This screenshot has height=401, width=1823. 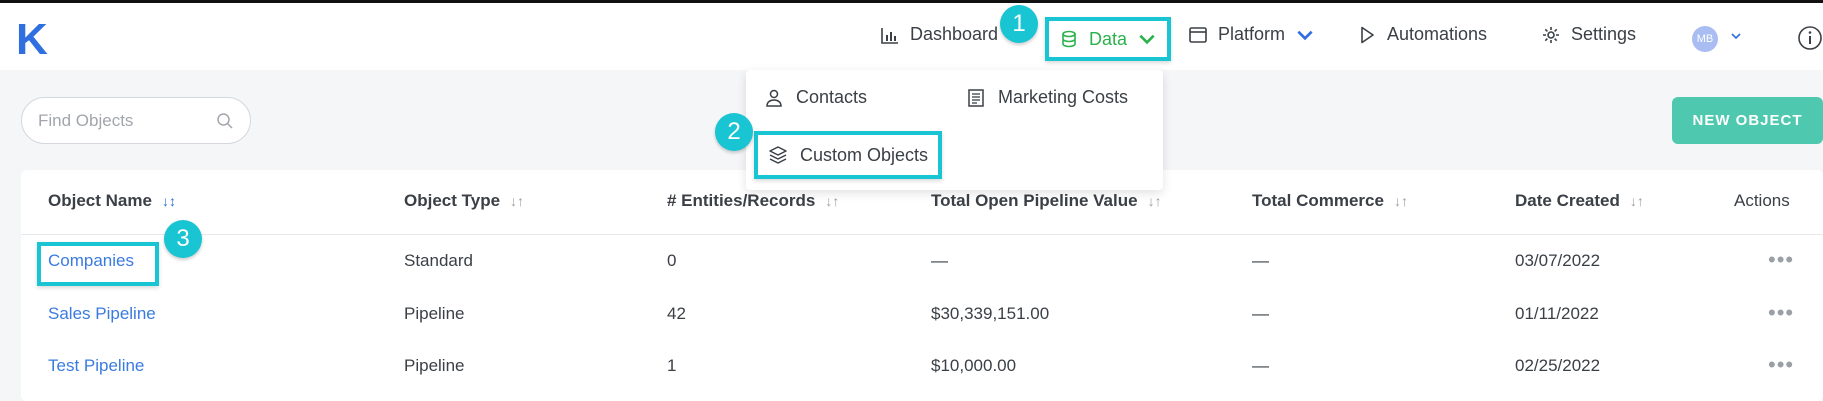 What do you see at coordinates (864, 154) in the screenshot?
I see `menu-item-label: Custom Objects` at bounding box center [864, 154].